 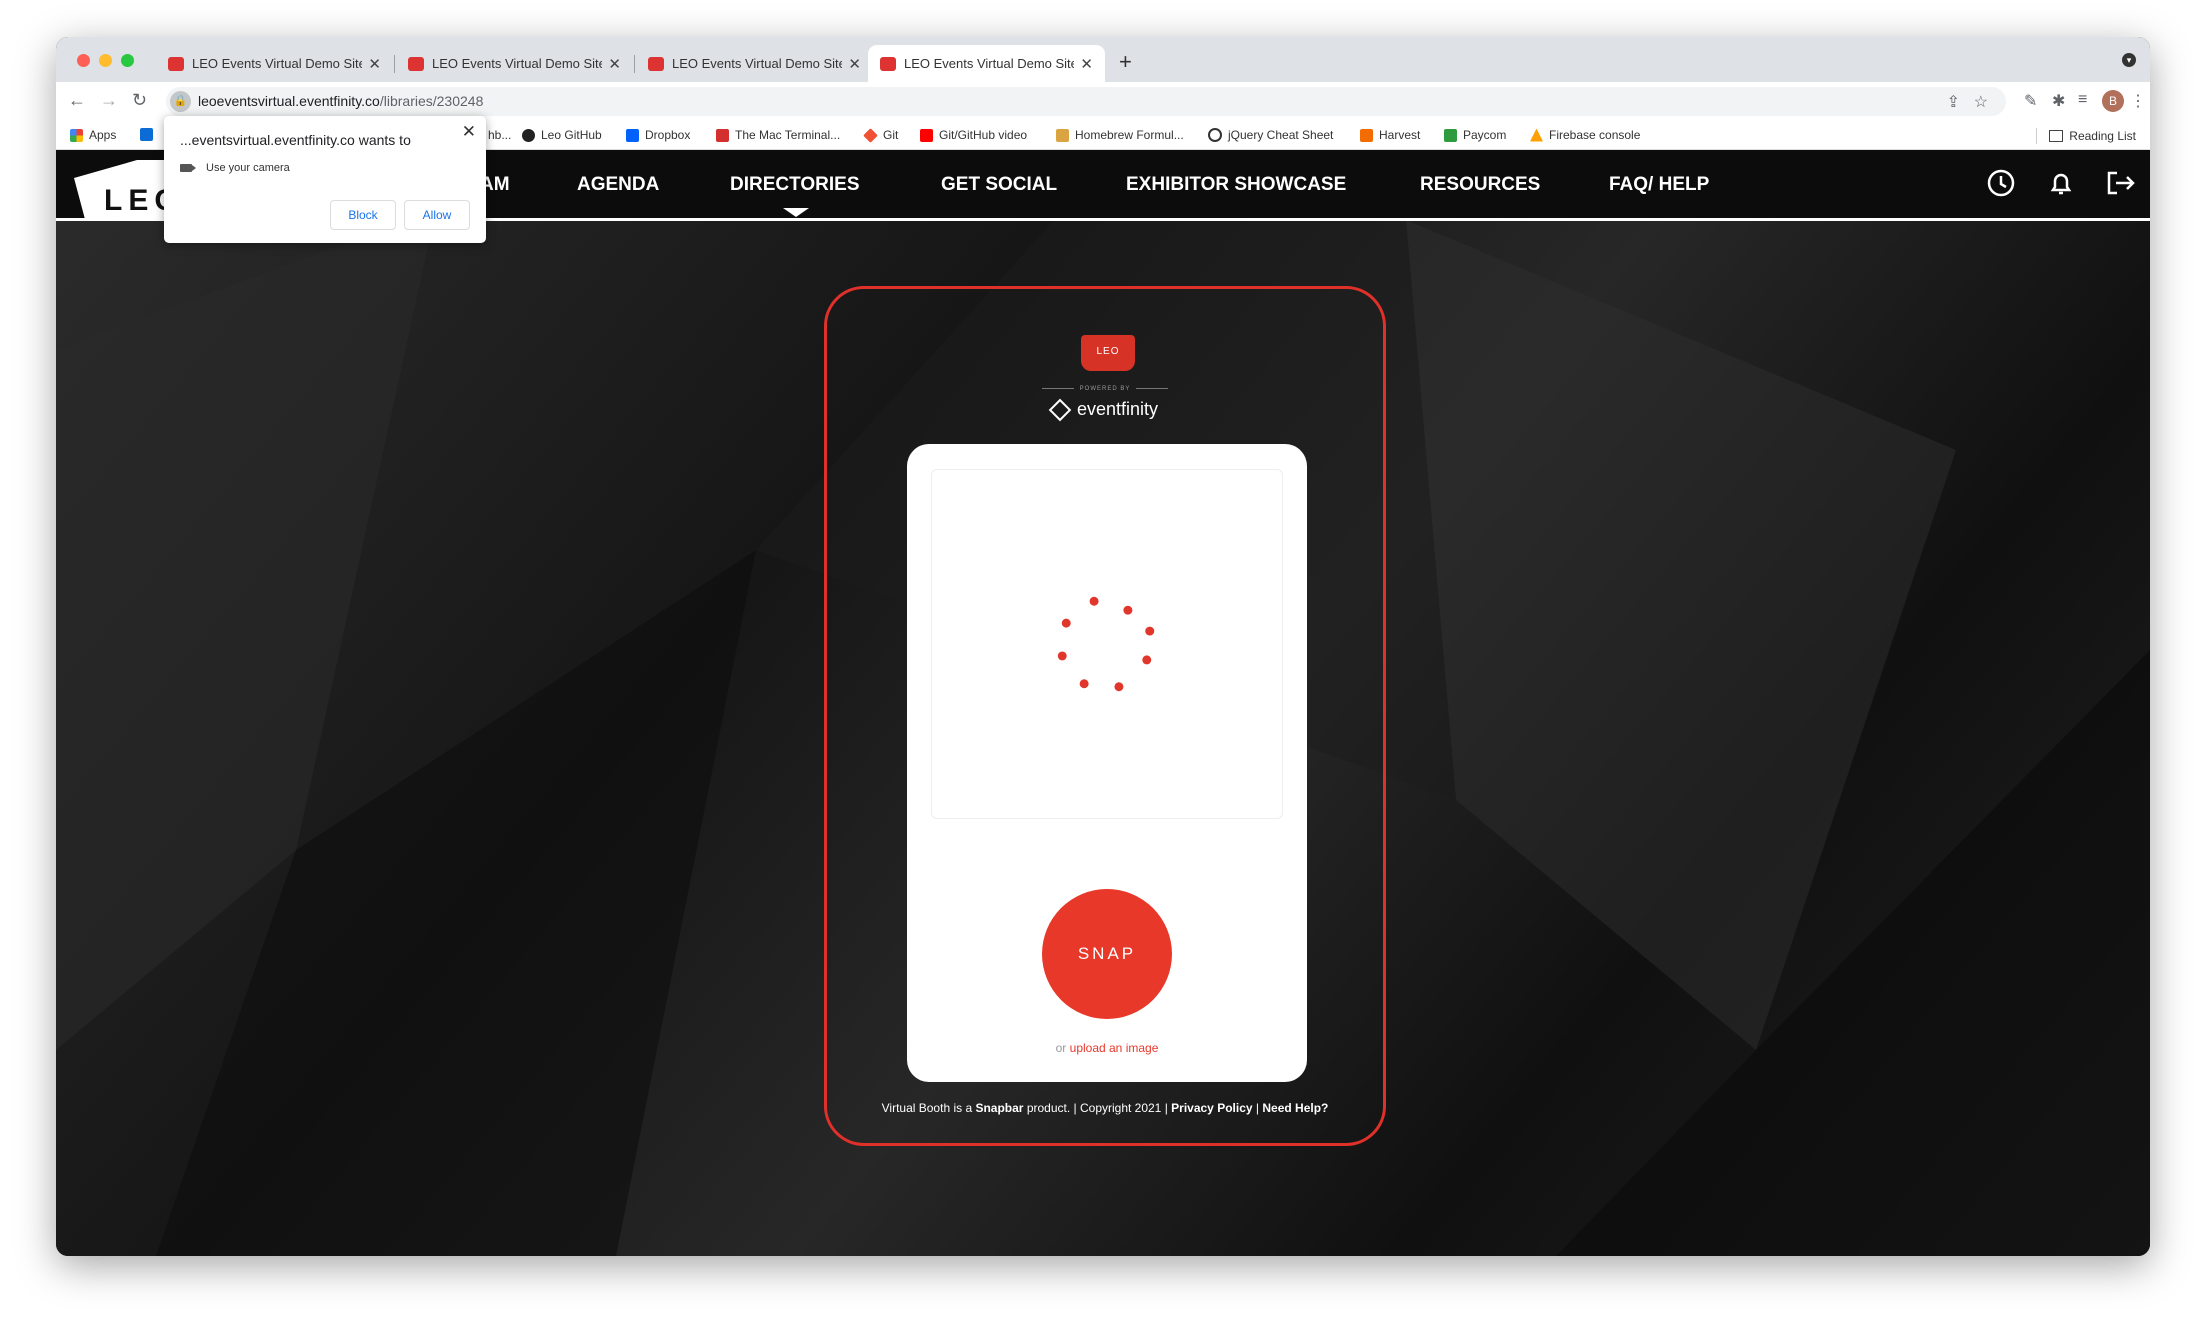 I want to click on need-help-link: Need Help?, so click(x=1295, y=1108).